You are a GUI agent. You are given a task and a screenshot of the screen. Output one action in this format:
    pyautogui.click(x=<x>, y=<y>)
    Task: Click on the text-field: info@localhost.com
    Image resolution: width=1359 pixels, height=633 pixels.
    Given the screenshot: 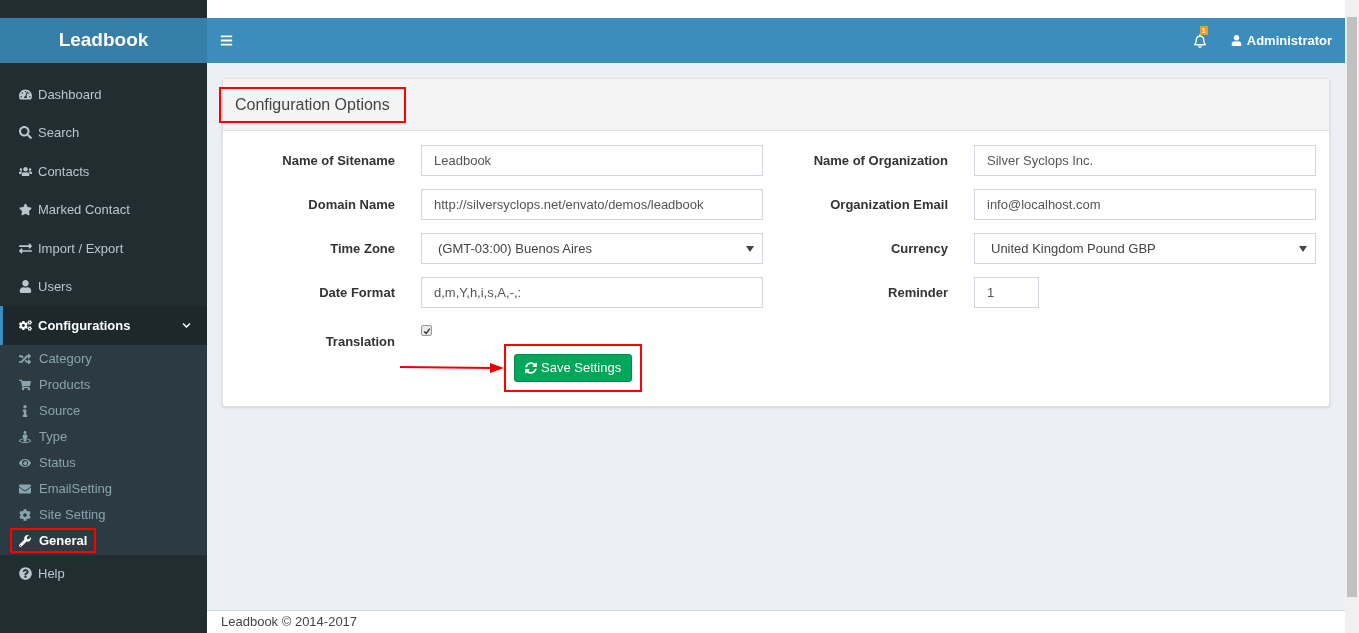 What is the action you would take?
    pyautogui.click(x=1145, y=204)
    